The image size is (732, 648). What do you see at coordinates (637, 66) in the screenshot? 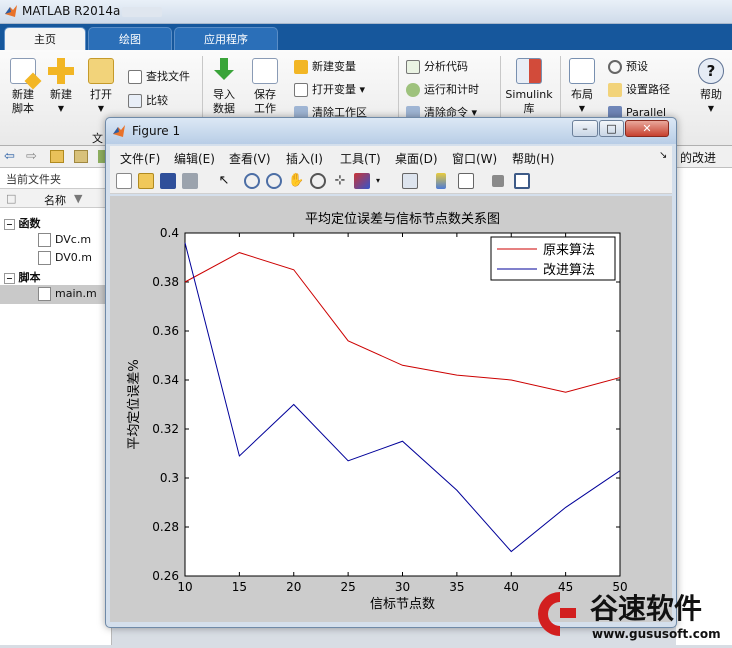
I see `preferences-label: 预设` at bounding box center [637, 66].